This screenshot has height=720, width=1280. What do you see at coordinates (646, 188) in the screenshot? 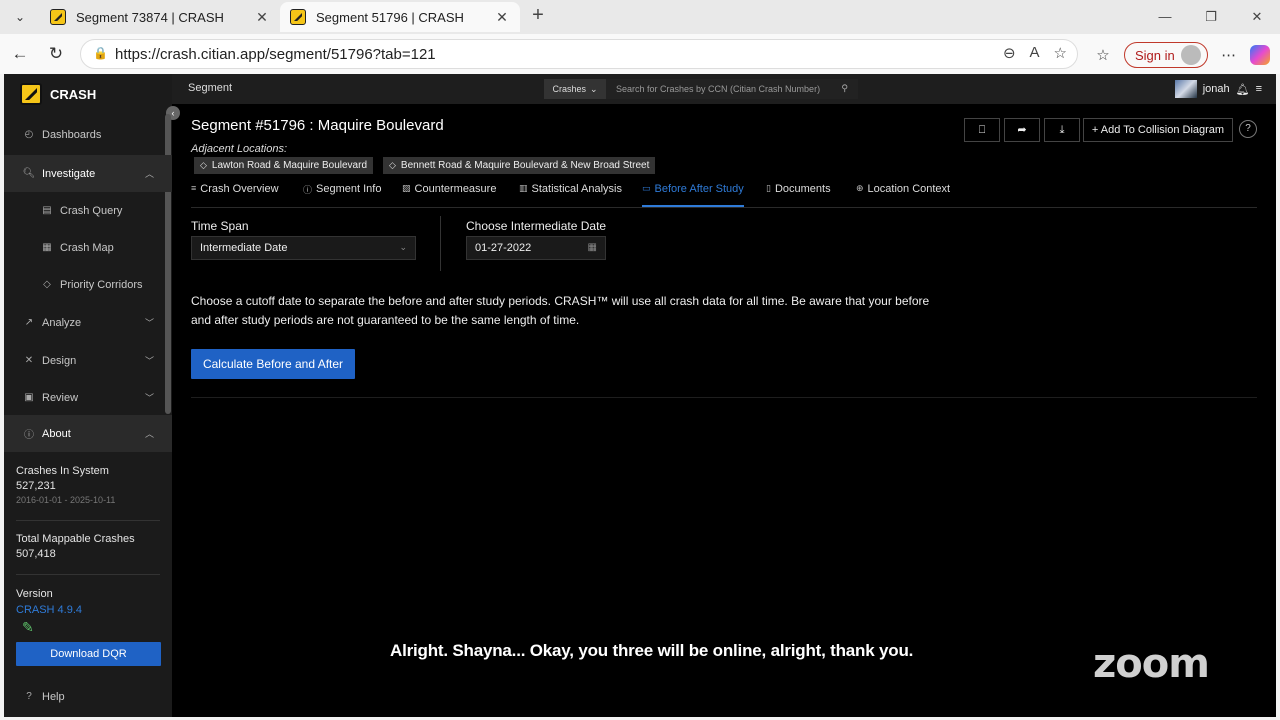
I see `calendar-icon: ▭` at bounding box center [646, 188].